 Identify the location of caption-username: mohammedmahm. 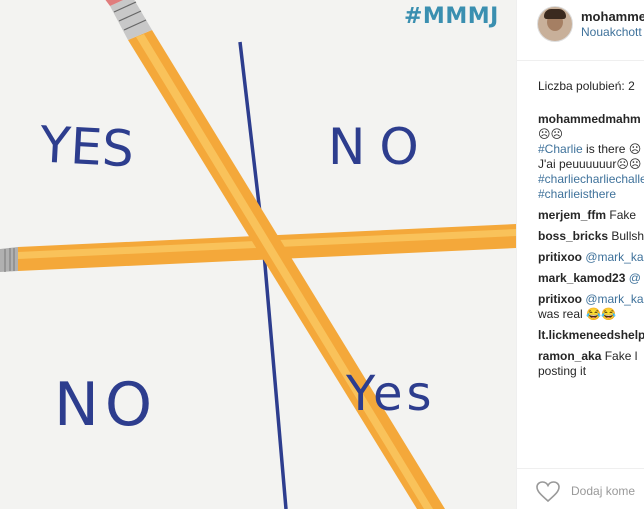
(589, 119).